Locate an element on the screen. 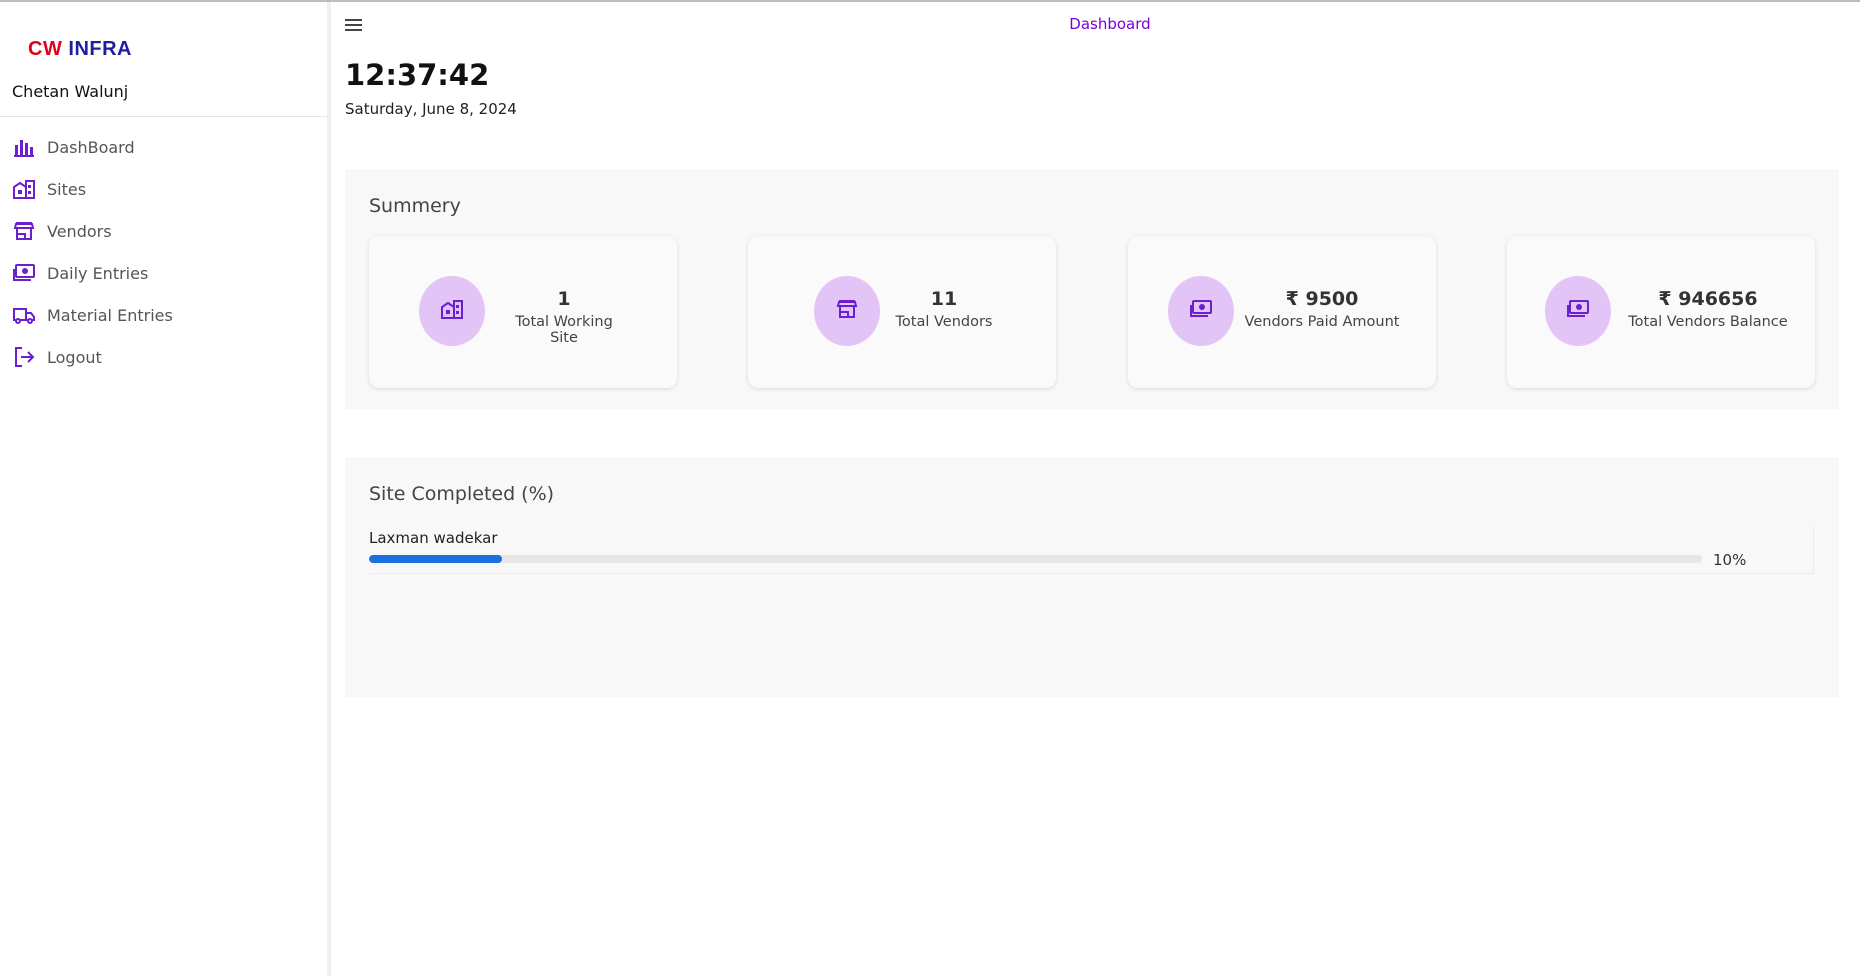  sidebar-item-label: Sites is located at coordinates (67, 189).